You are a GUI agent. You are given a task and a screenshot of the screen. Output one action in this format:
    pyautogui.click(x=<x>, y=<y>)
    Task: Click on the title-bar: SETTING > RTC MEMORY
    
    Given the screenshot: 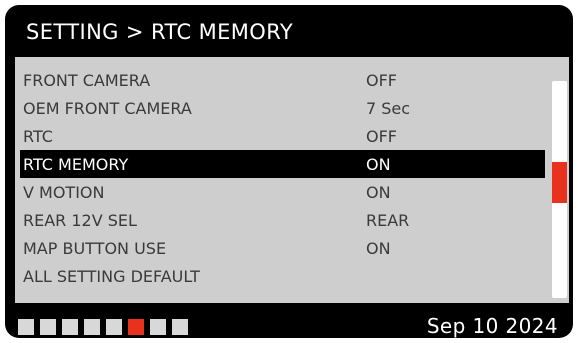 What is the action you would take?
    pyautogui.click(x=289, y=31)
    